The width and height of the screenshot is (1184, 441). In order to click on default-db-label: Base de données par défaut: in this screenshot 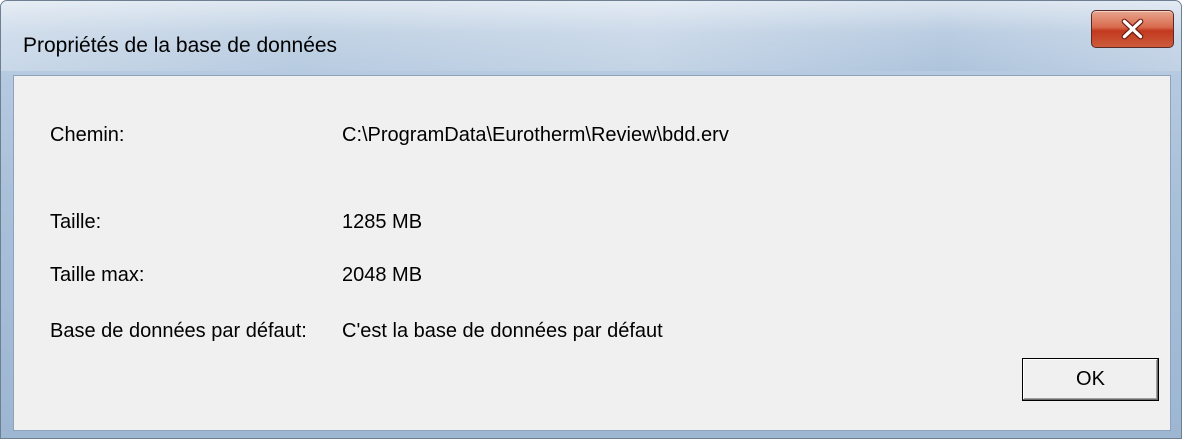, I will do `click(178, 331)`.